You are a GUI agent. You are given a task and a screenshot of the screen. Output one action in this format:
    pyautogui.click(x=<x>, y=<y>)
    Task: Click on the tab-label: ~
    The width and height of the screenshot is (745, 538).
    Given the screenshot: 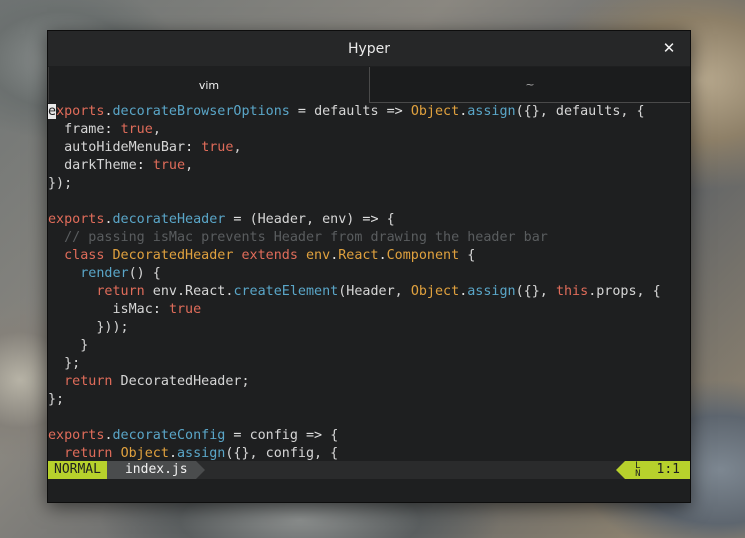 What is the action you would take?
    pyautogui.click(x=530, y=84)
    